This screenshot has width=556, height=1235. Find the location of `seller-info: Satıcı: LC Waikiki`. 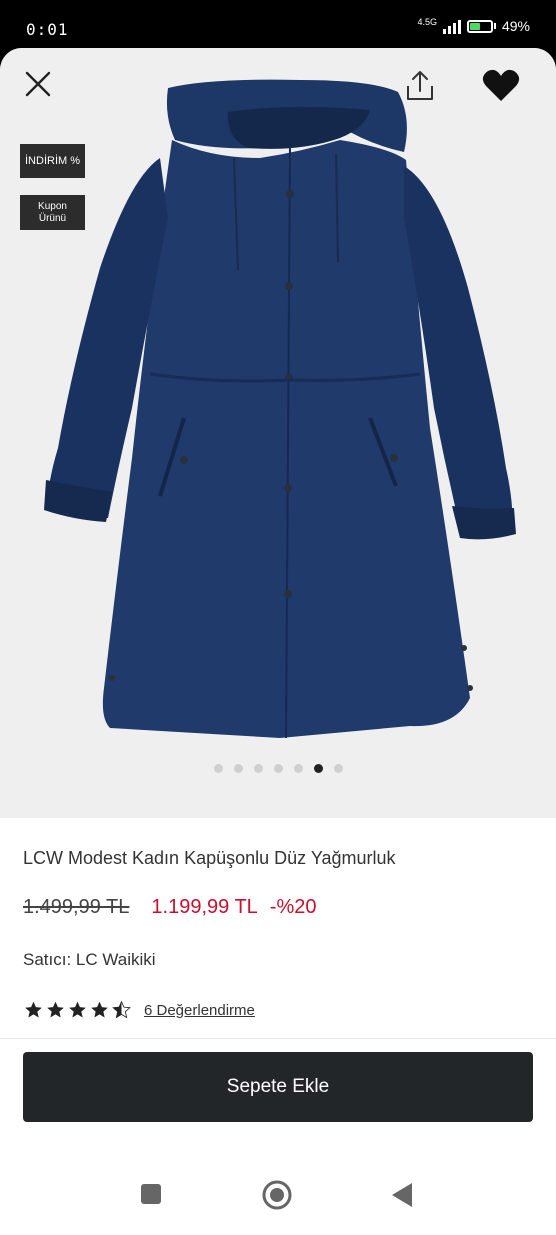

seller-info: Satıcı: LC Waikiki is located at coordinates (89, 960).